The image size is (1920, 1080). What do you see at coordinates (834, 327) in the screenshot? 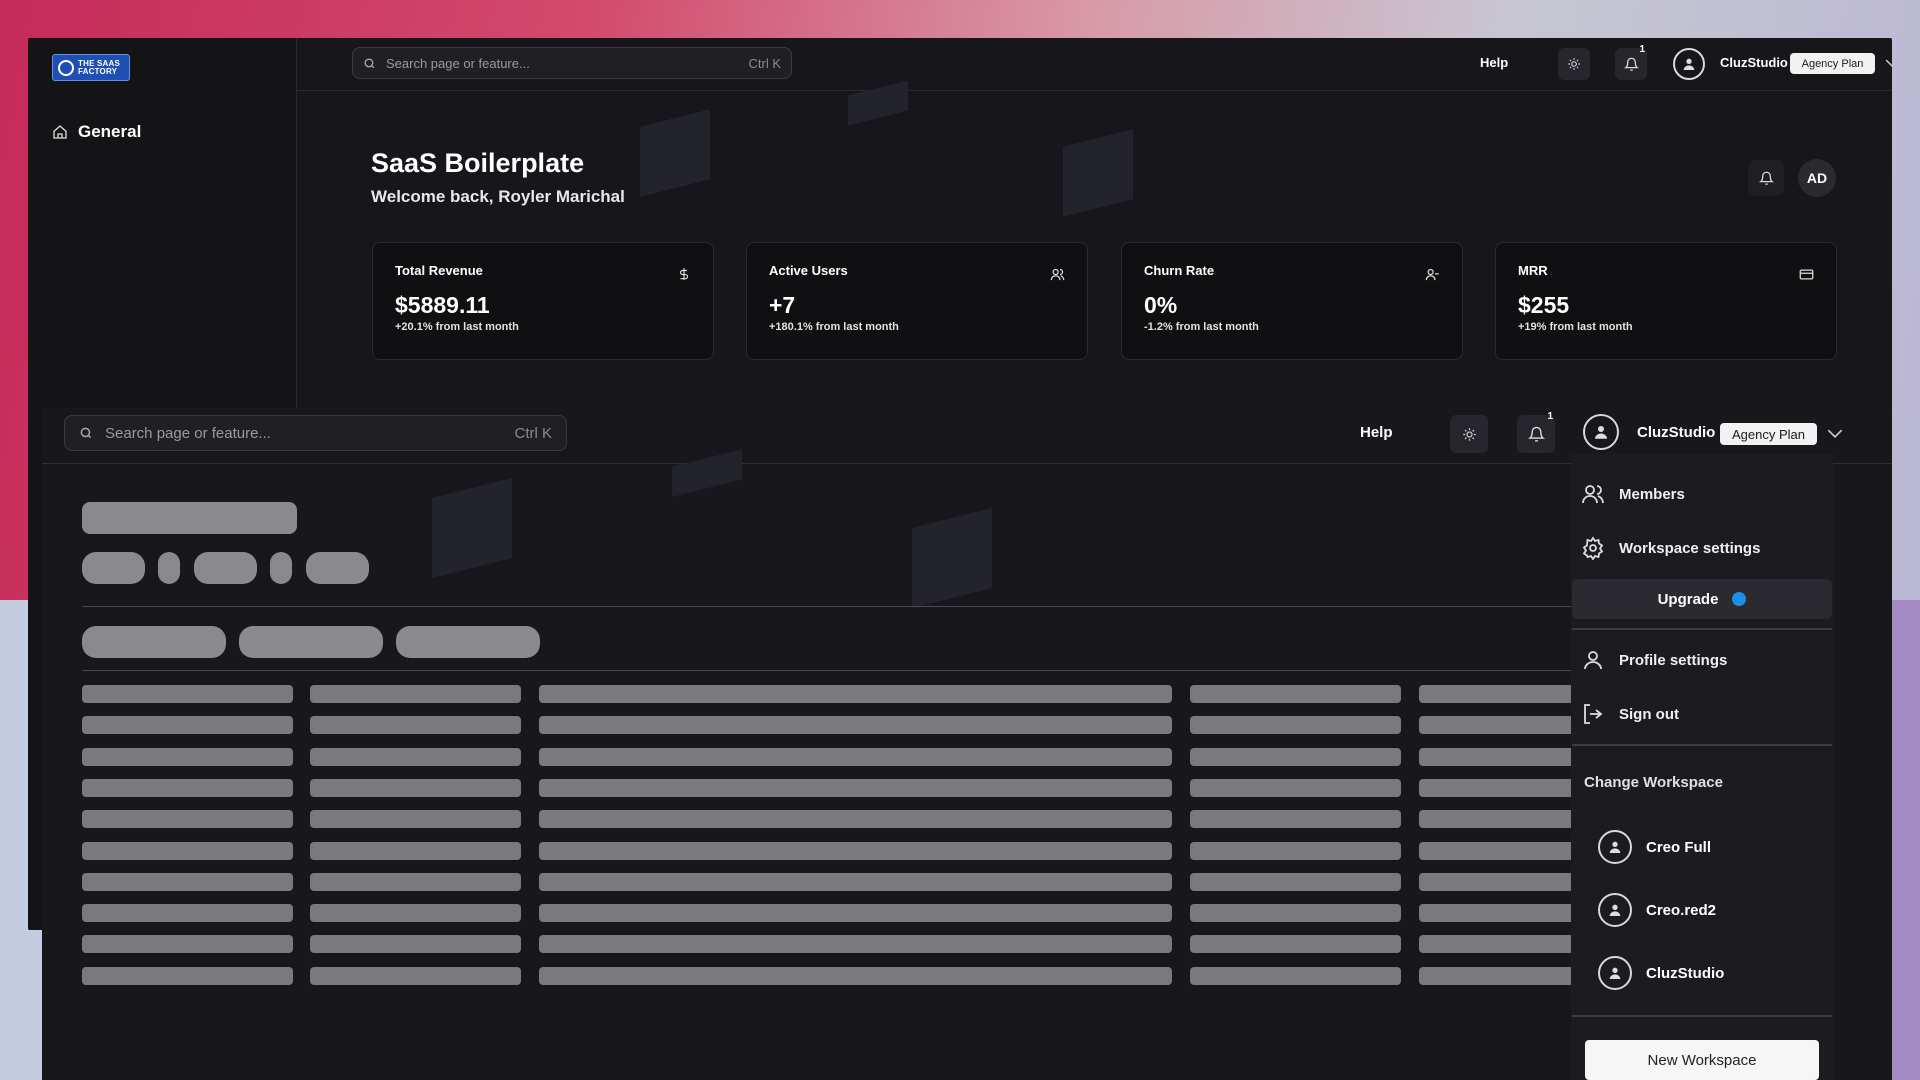
I see `card-change: +180.1% from last month` at bounding box center [834, 327].